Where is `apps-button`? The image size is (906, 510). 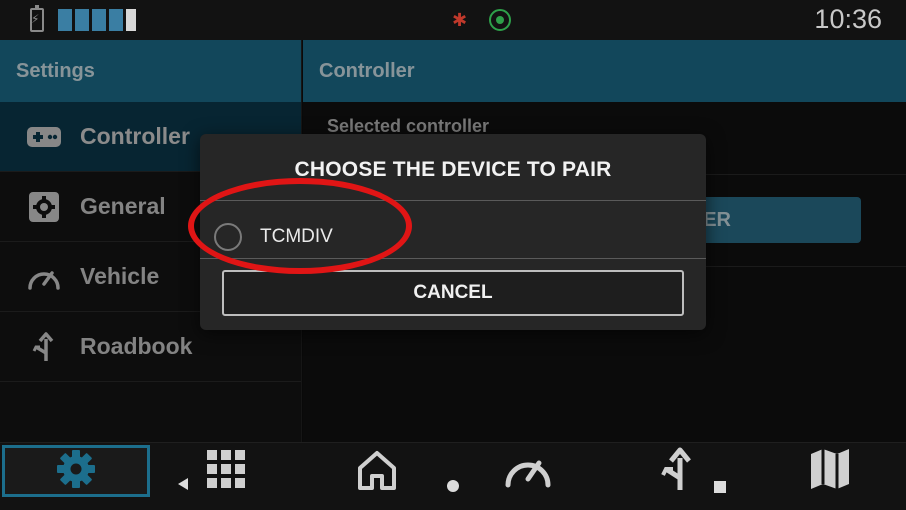 apps-button is located at coordinates (226, 471).